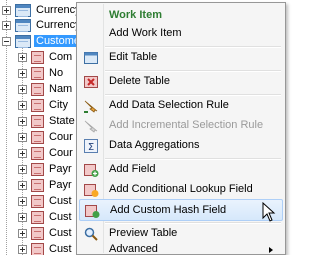 This screenshot has height=255, width=320. I want to click on menu-item-label: Add Conditional Lookup Field, so click(181, 189).